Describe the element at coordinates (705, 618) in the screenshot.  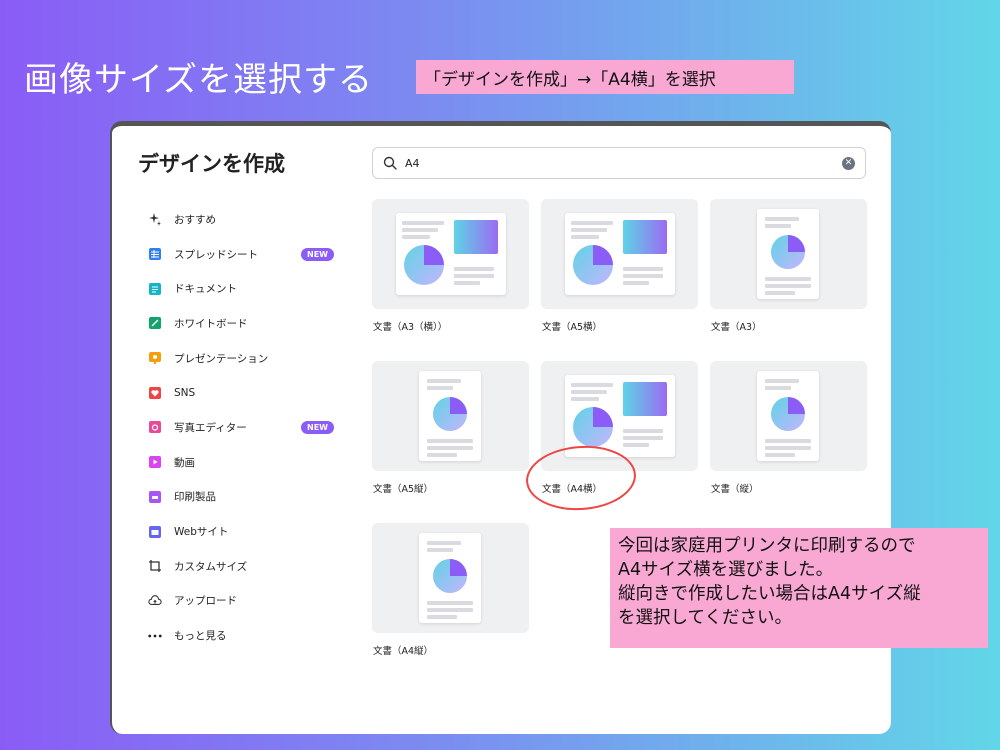
I see `callout-line: を選択してください。` at that location.